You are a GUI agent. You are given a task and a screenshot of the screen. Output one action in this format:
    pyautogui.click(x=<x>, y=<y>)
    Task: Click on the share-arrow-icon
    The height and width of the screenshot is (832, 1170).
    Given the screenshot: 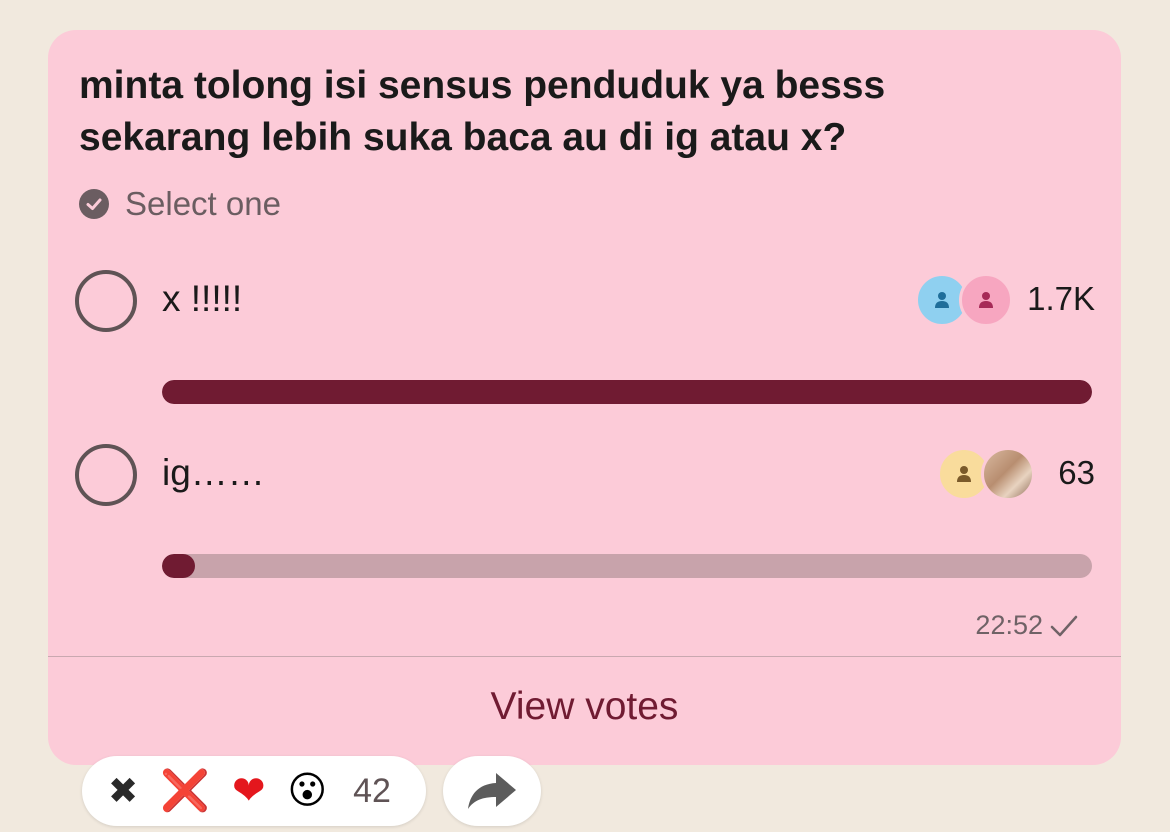 What is the action you would take?
    pyautogui.click(x=492, y=791)
    